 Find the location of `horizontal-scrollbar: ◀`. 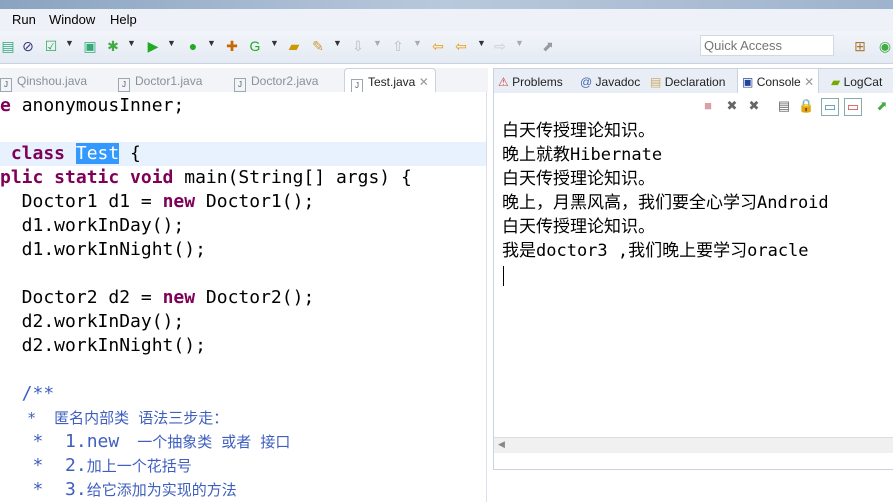

horizontal-scrollbar: ◀ is located at coordinates (693, 445).